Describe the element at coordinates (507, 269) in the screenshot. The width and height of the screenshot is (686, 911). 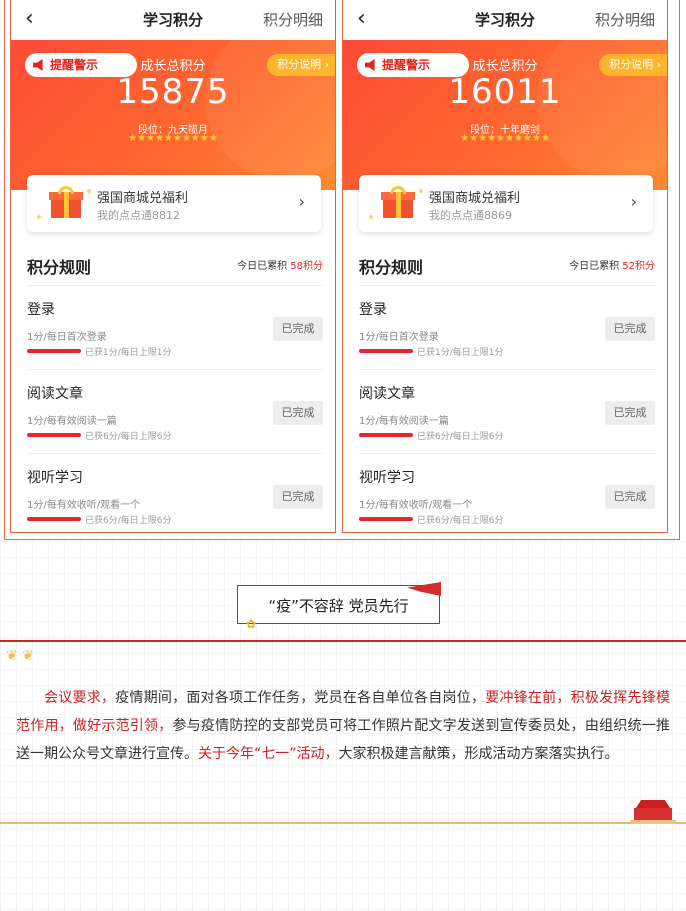
I see `rules-header: 积分规则 今日已累积 52积分` at that location.